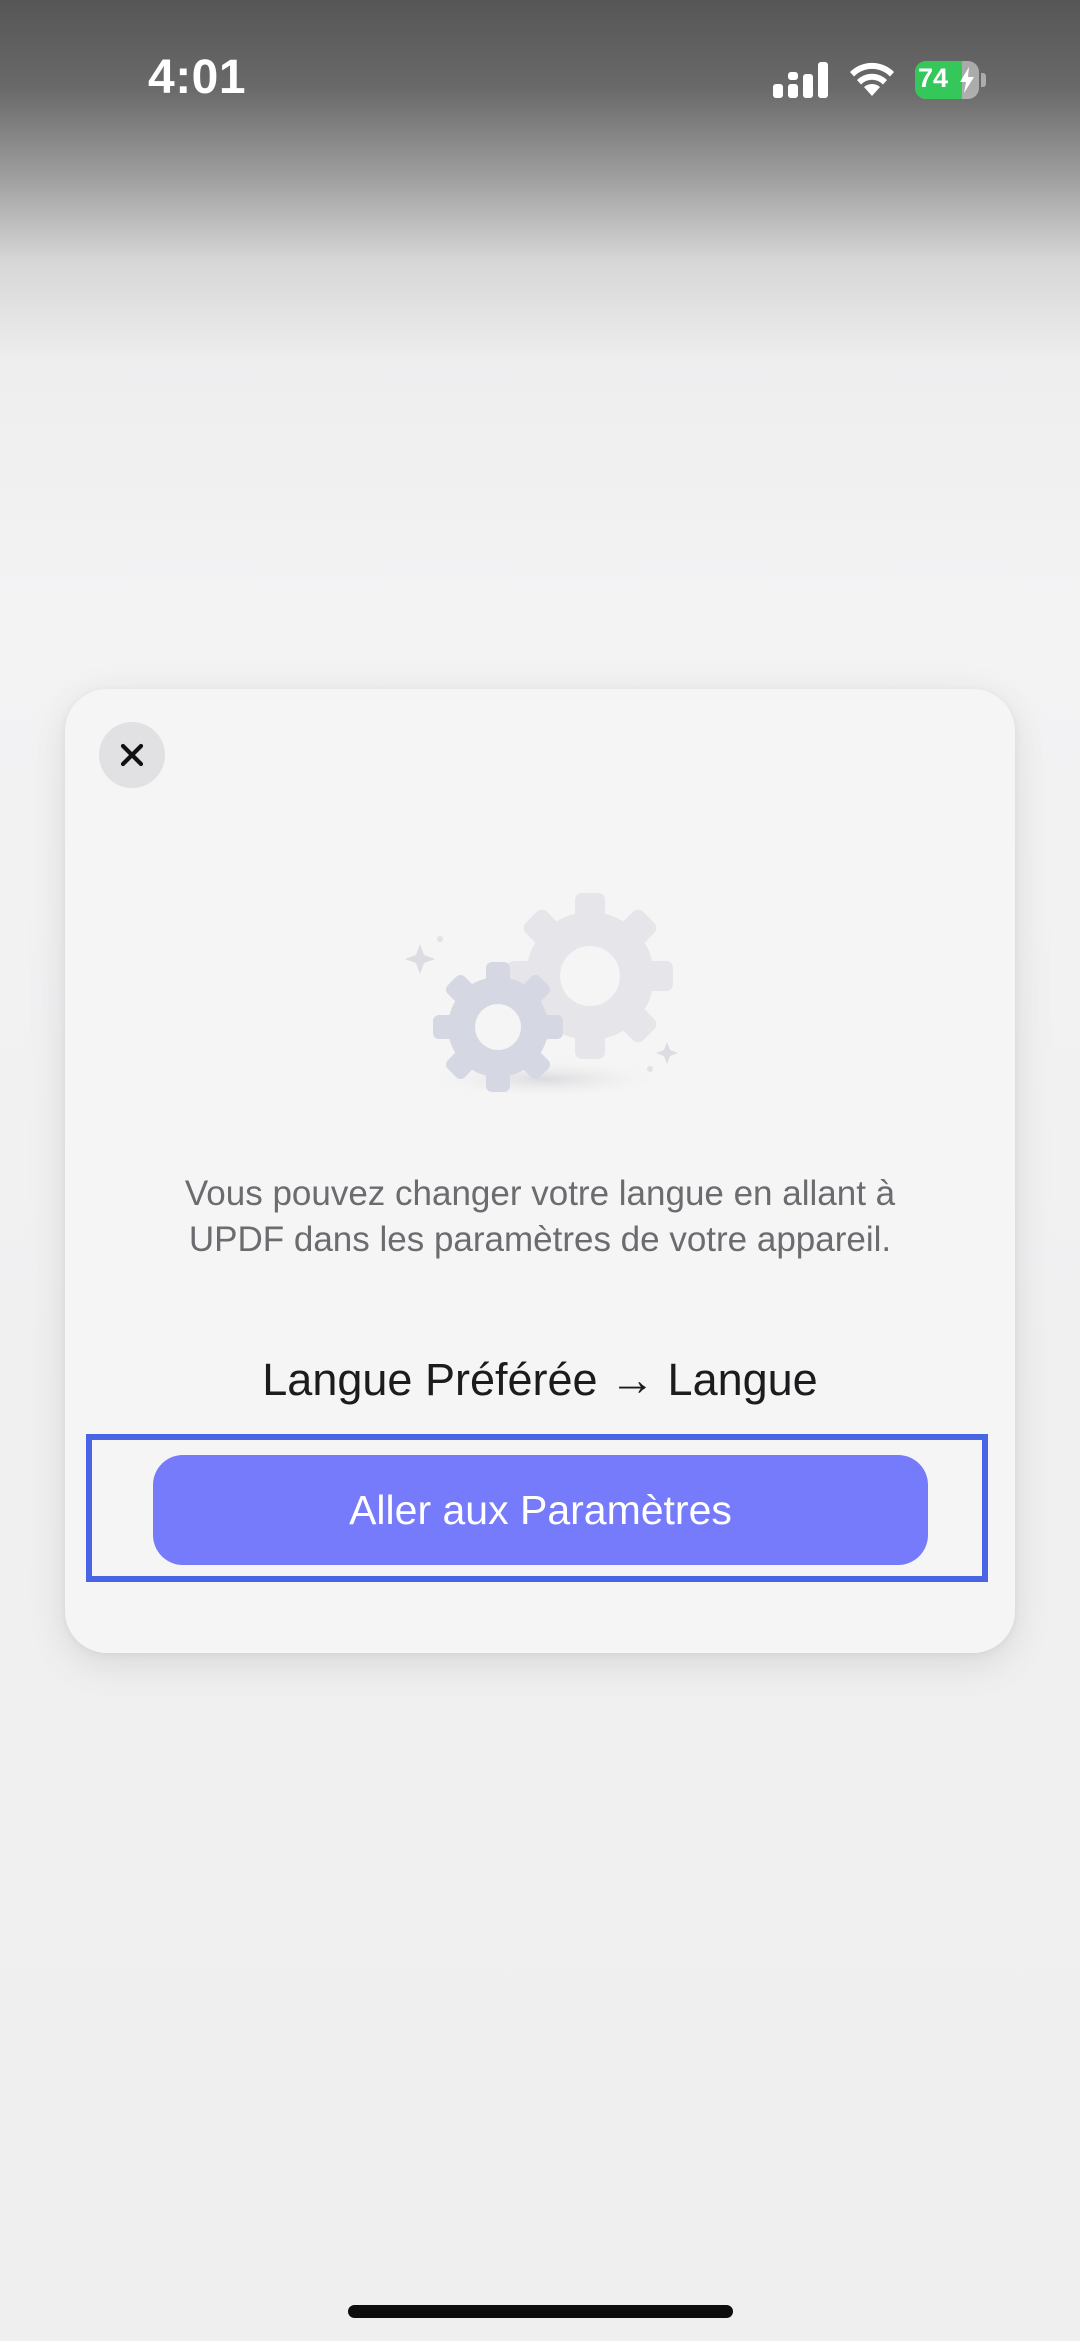 The height and width of the screenshot is (2341, 1080). What do you see at coordinates (800, 80) in the screenshot?
I see `cellular-signal-icon` at bounding box center [800, 80].